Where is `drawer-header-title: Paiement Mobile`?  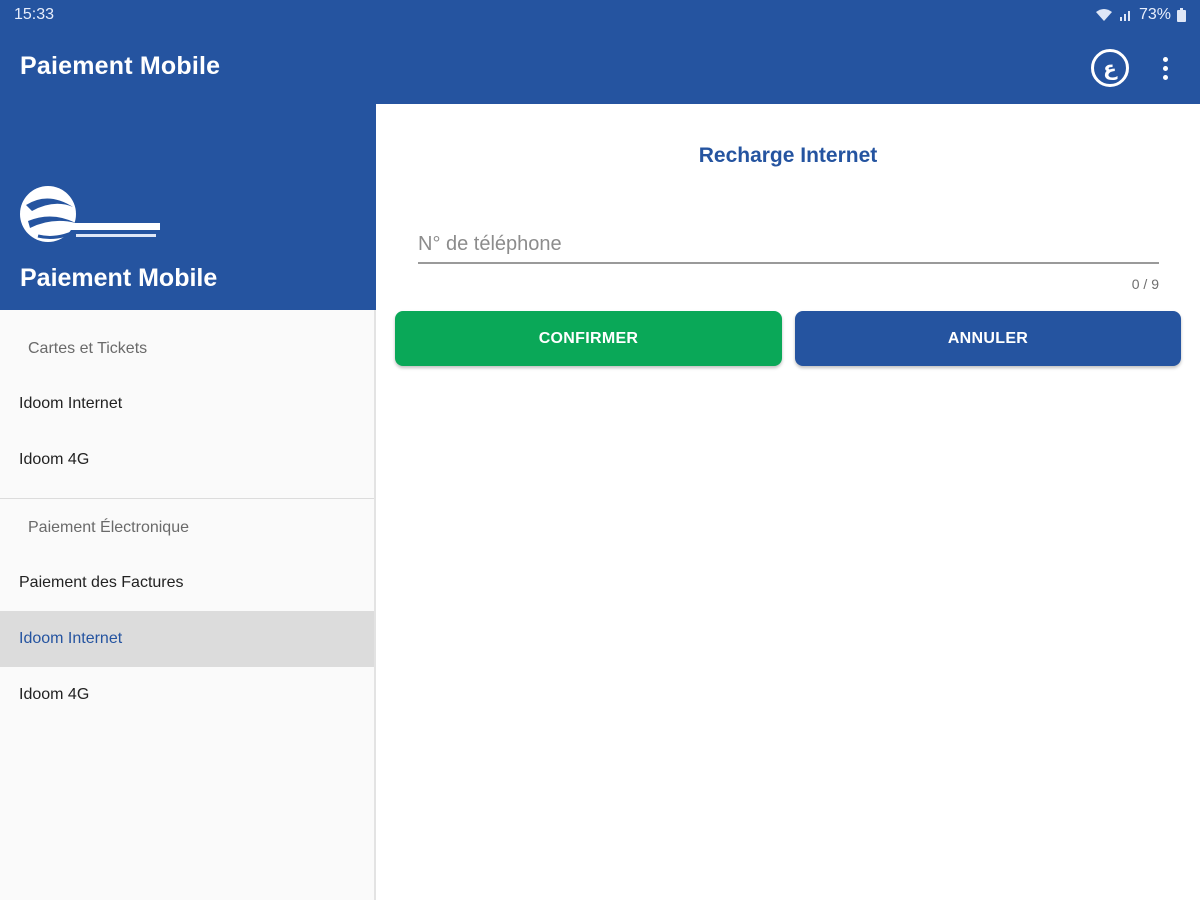 drawer-header-title: Paiement Mobile is located at coordinates (119, 278).